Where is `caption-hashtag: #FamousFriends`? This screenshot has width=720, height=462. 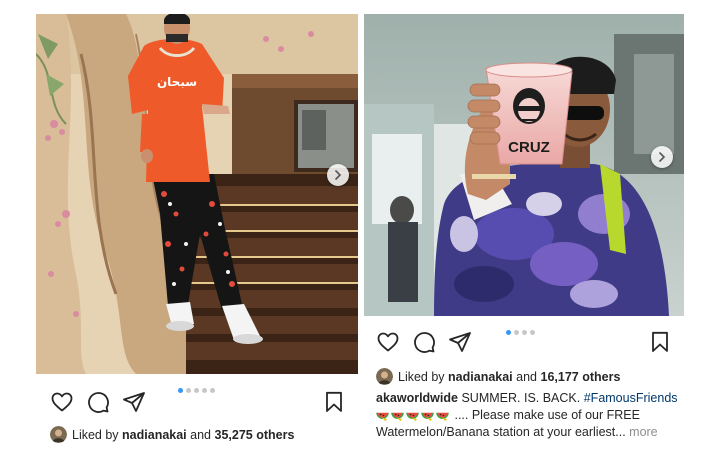
caption-hashtag: #FamousFriends is located at coordinates (631, 398).